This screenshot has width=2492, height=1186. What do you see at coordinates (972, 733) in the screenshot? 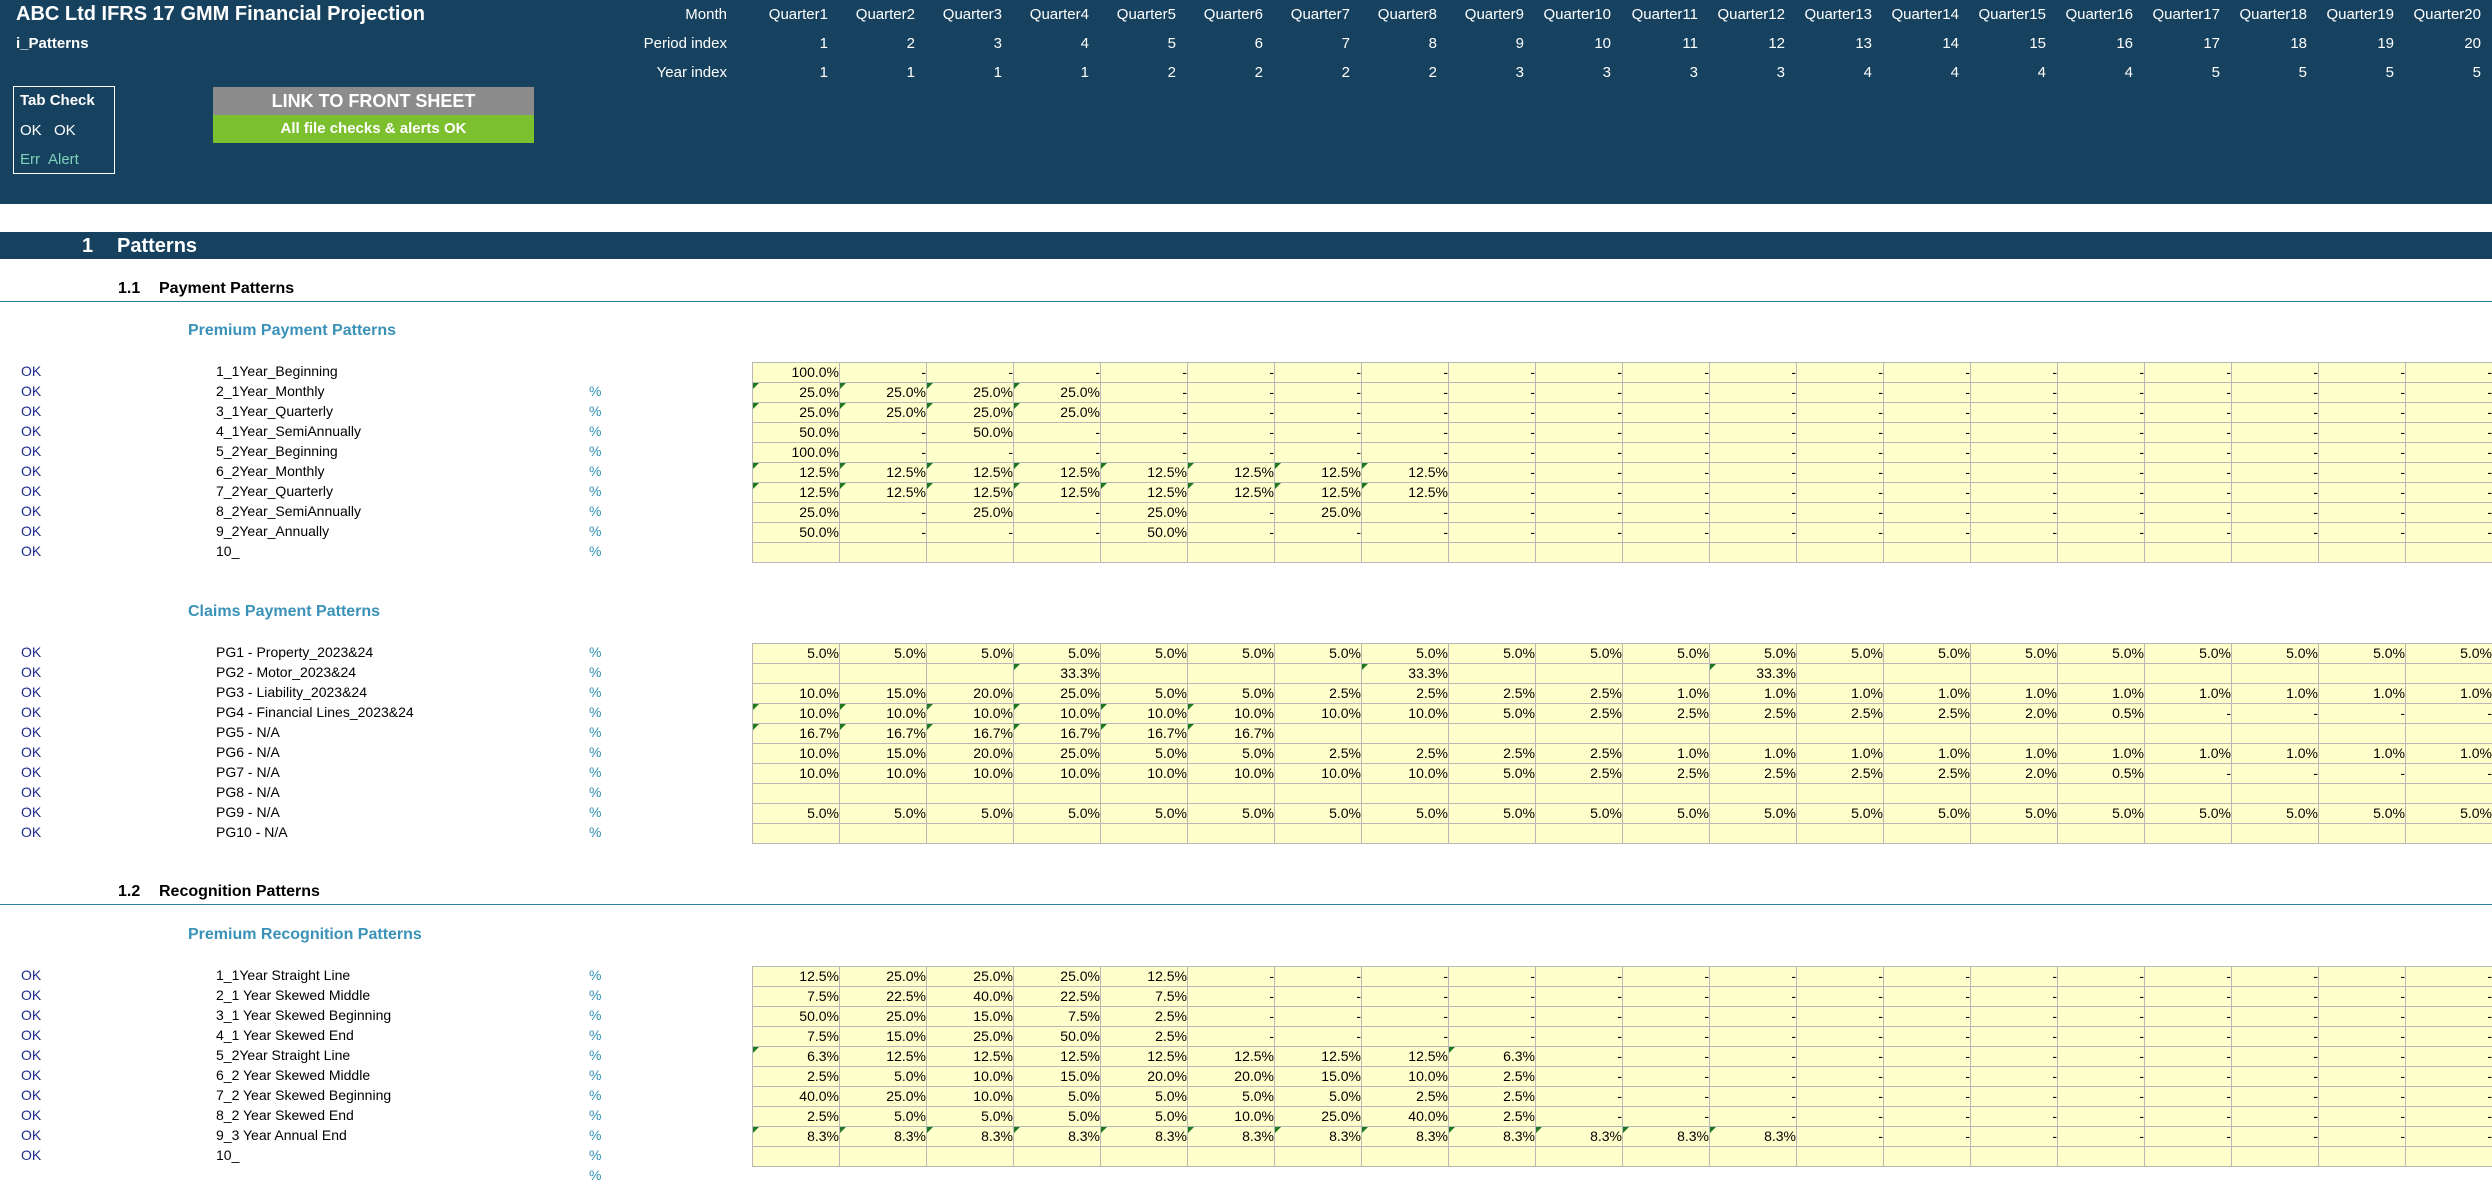
I see `input-cell: 16.7%` at bounding box center [972, 733].